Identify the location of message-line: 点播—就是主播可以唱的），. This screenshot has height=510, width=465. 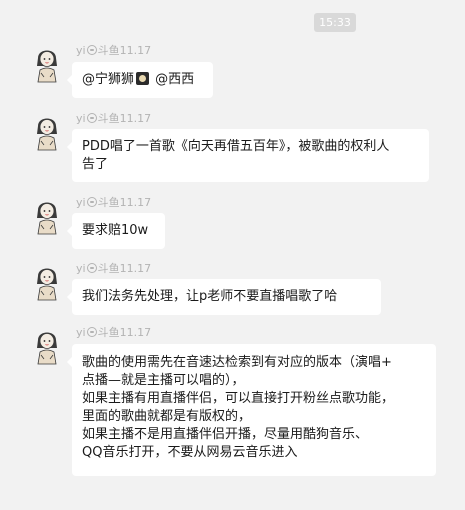
(163, 380).